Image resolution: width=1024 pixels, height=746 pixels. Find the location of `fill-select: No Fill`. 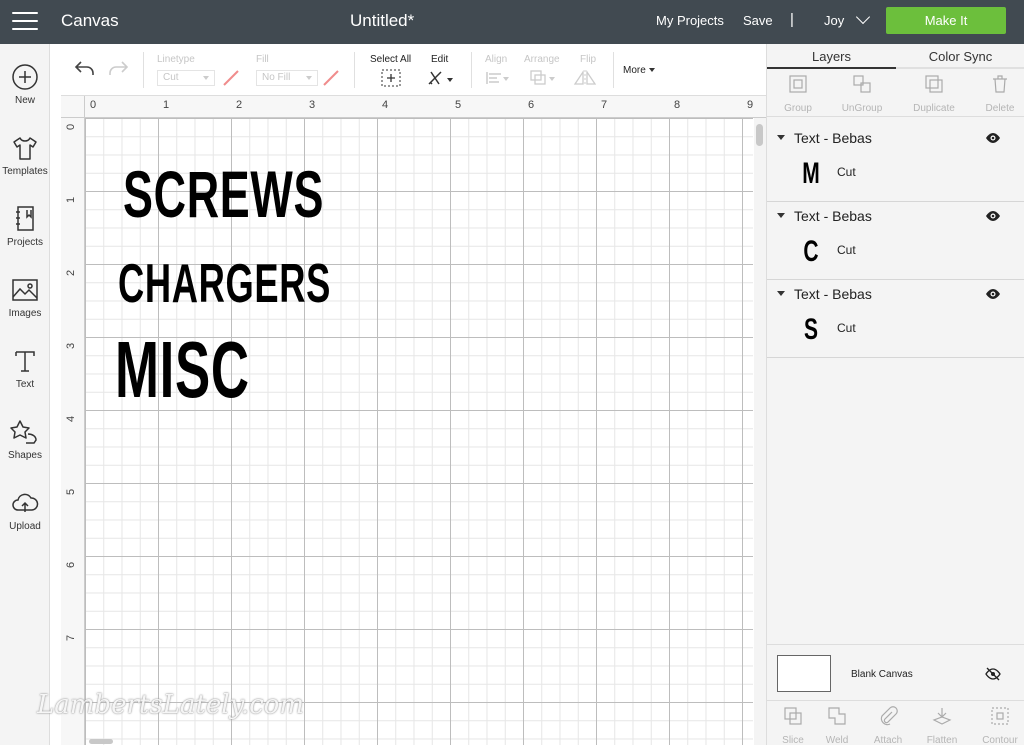

fill-select: No Fill is located at coordinates (287, 78).